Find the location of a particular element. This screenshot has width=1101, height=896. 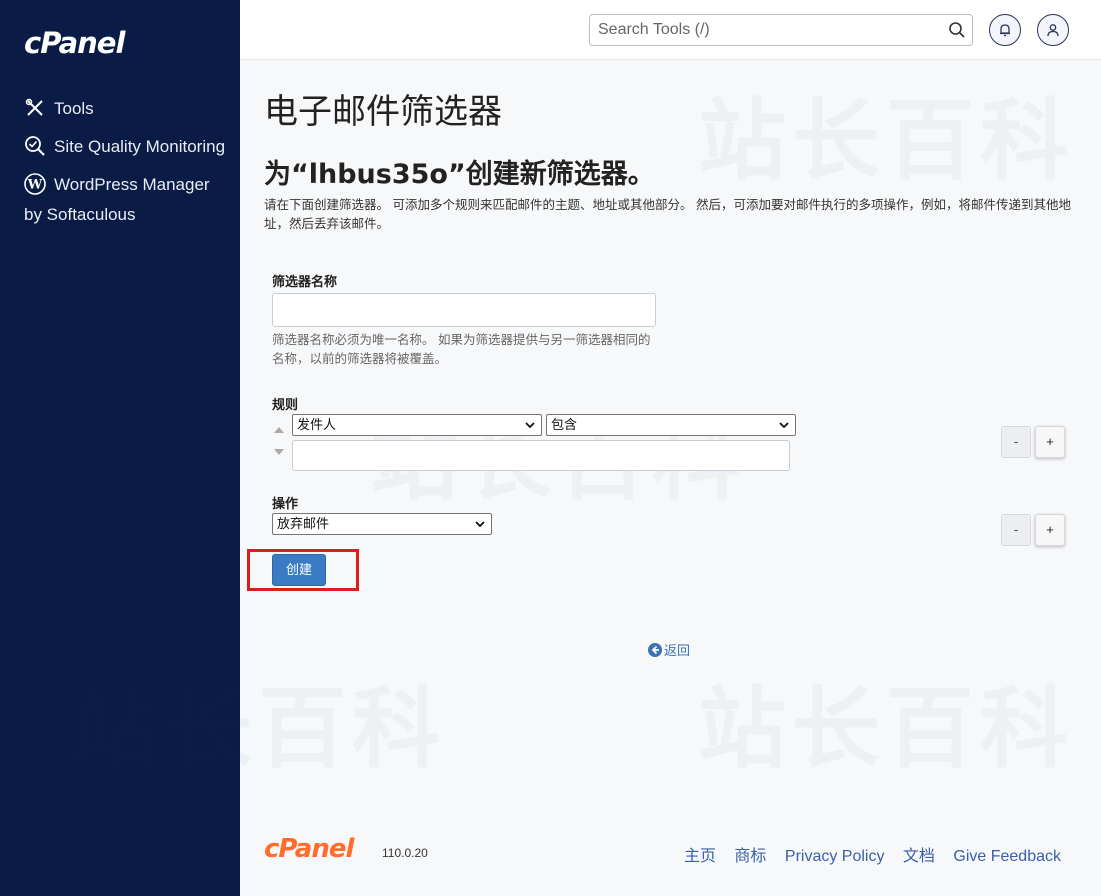

rule-field-value: 发件人 is located at coordinates (317, 424).